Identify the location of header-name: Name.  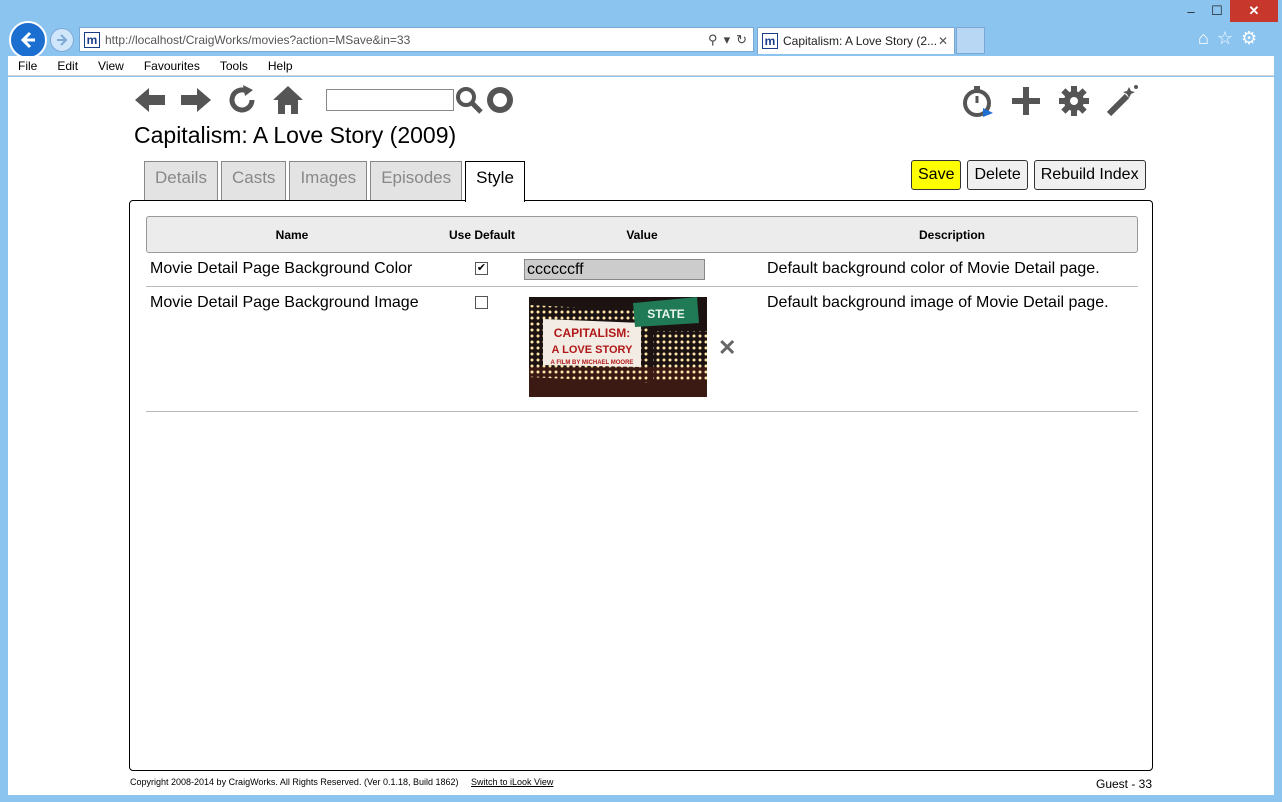
(292, 235).